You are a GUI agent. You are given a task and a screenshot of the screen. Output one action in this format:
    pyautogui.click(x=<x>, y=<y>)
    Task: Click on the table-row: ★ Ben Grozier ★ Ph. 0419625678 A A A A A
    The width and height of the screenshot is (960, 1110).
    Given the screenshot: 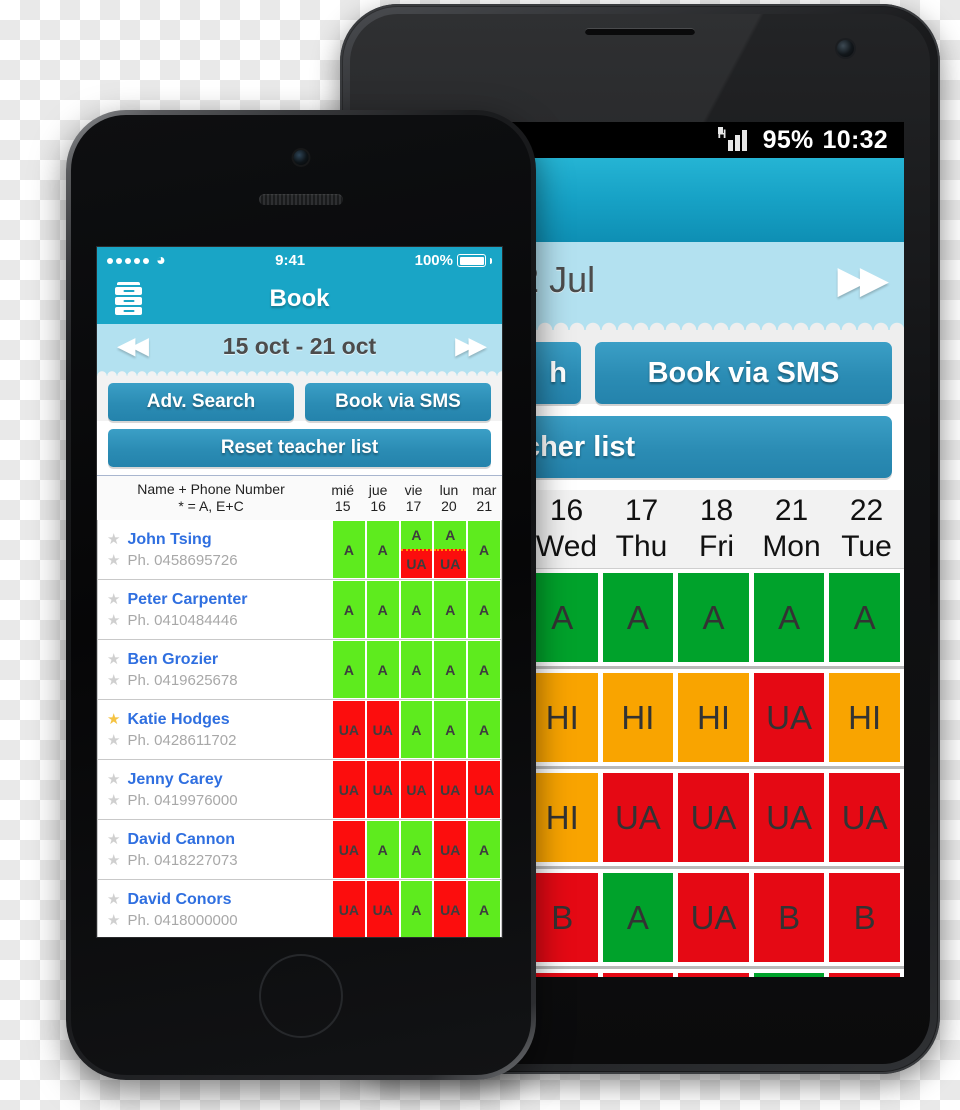 What is the action you would take?
    pyautogui.click(x=299, y=670)
    